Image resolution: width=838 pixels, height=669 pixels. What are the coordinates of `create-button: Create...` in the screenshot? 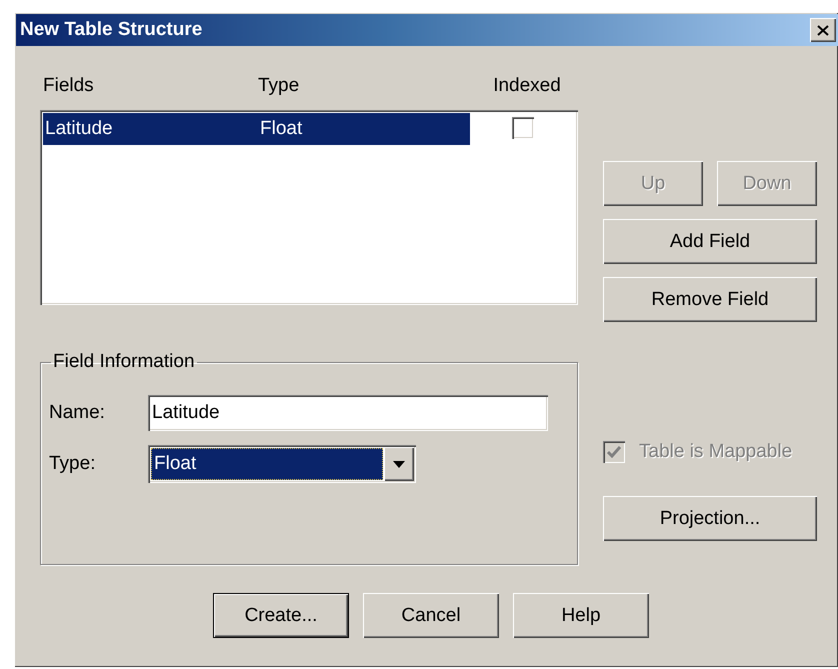 It's located at (281, 615).